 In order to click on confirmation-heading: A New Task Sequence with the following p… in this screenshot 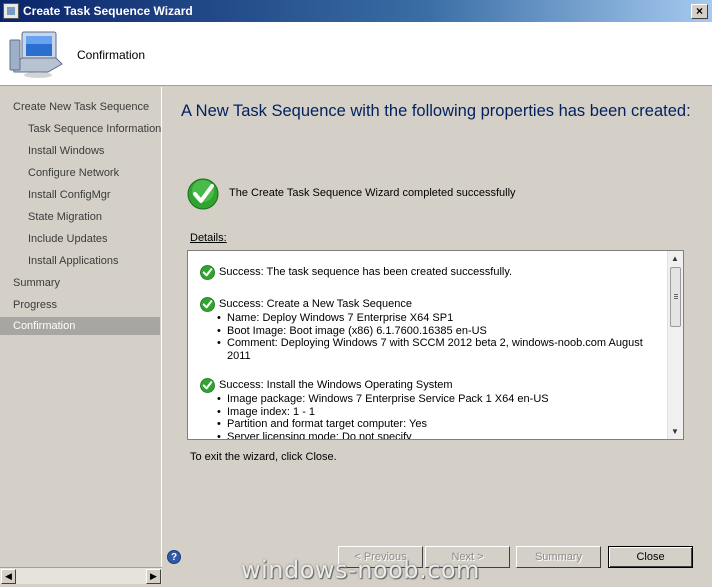, I will do `click(436, 111)`.